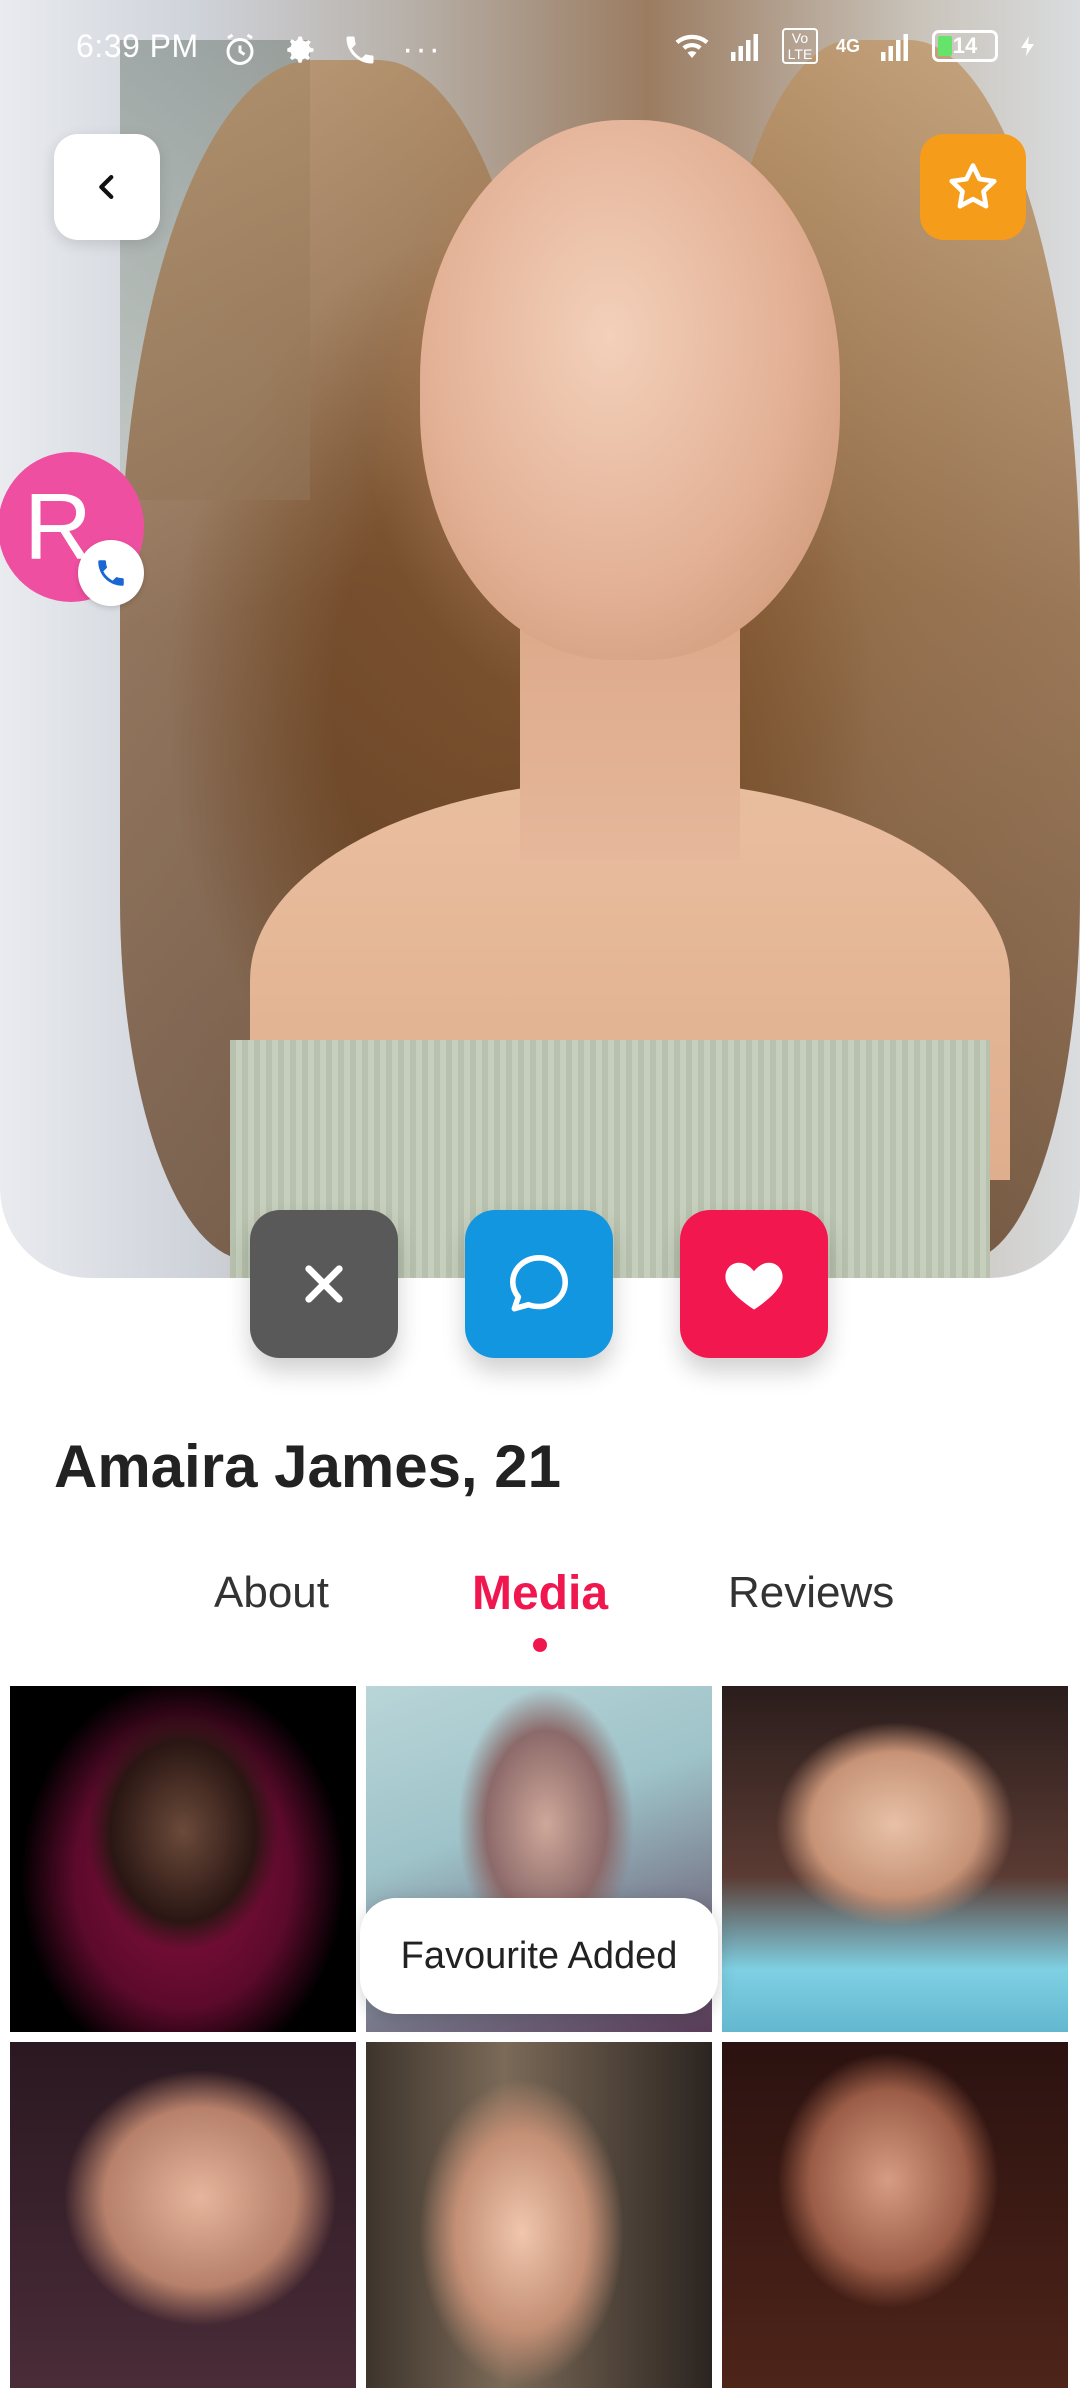  Describe the element at coordinates (360, 49) in the screenshot. I see `phone-status-icon` at that location.